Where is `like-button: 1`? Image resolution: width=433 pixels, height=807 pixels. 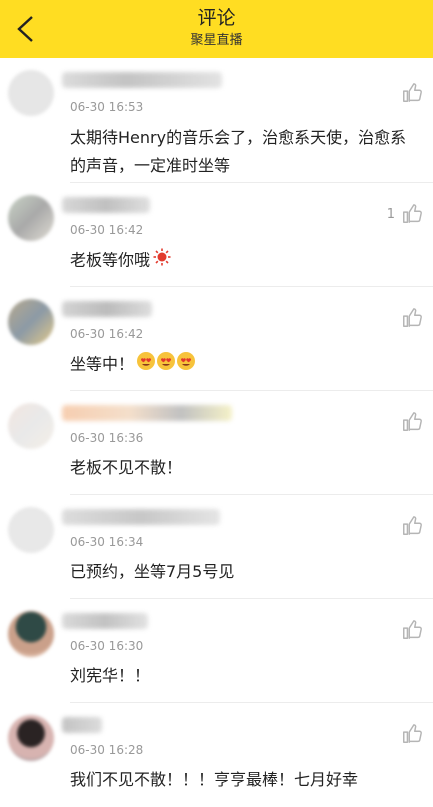
like-button: 1 is located at coordinates (405, 214).